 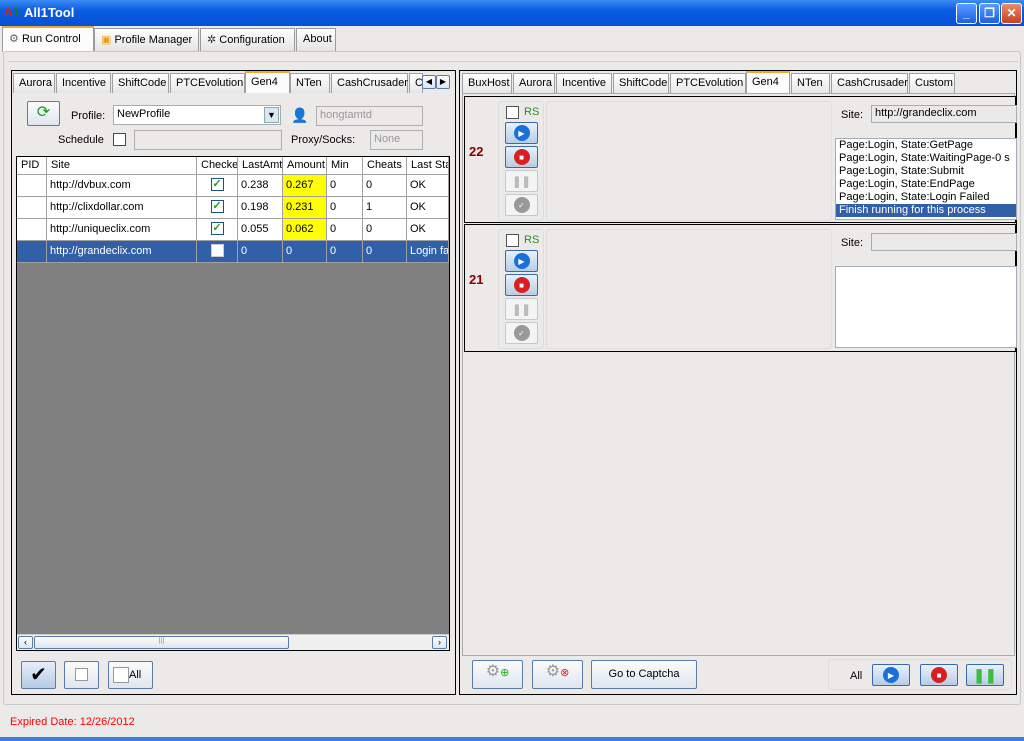 I want to click on process-log, so click(x=926, y=307).